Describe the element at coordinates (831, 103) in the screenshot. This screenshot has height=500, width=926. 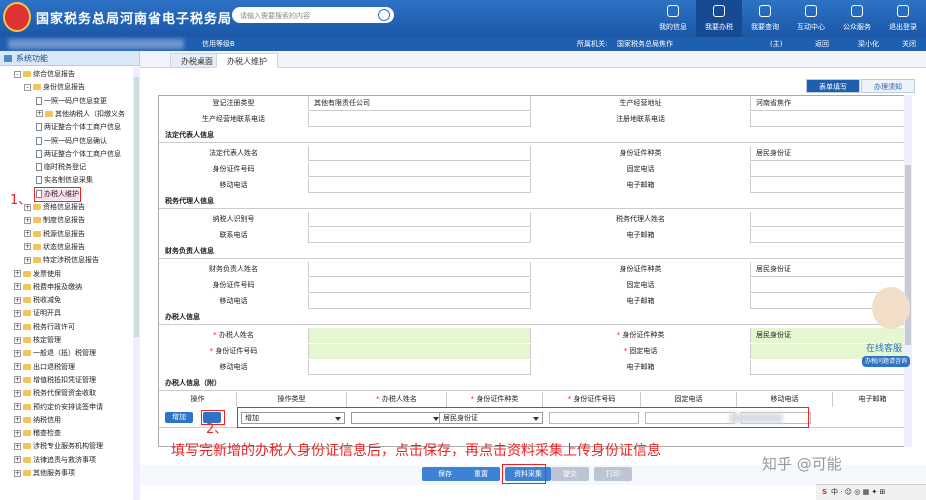
I see `field-value: 河南省焦作` at that location.